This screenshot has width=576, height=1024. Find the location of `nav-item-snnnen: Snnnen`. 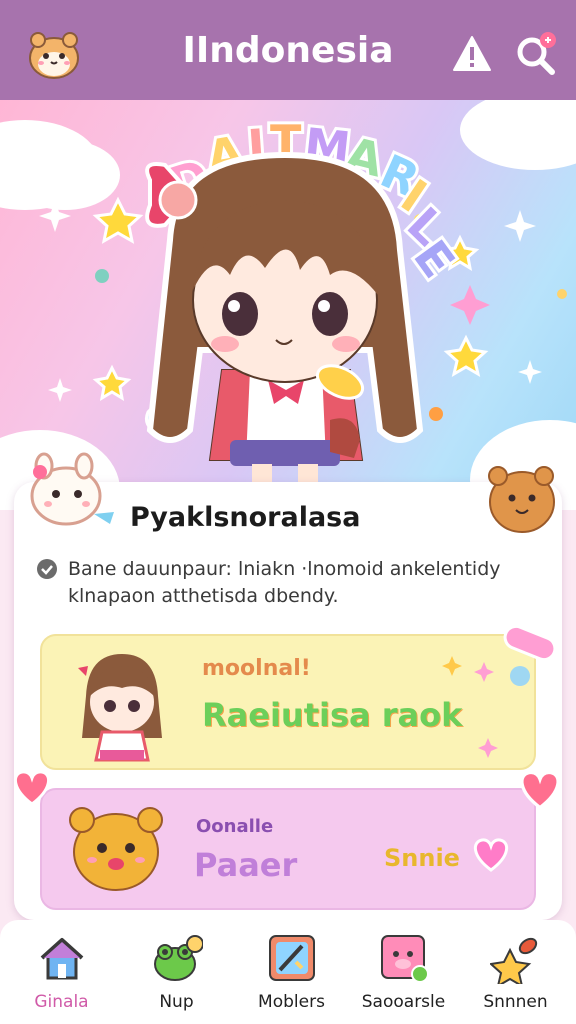

nav-item-snnnen: Snnnen is located at coordinates (515, 972).